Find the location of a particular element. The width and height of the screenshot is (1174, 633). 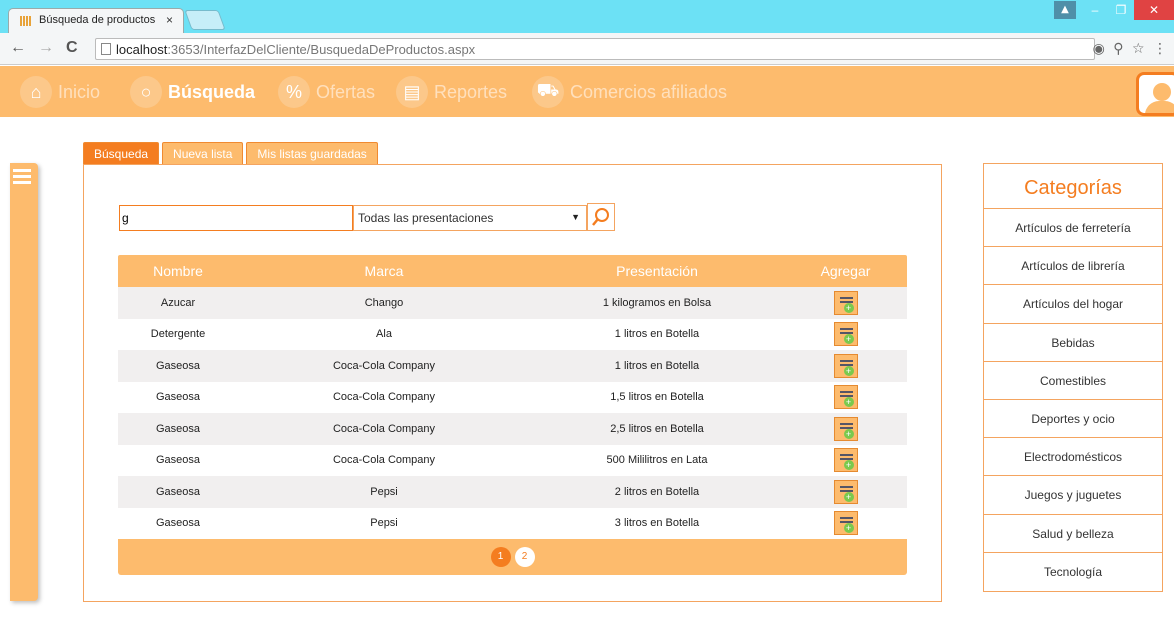

category-item: Artículos del hogar is located at coordinates (1073, 304).